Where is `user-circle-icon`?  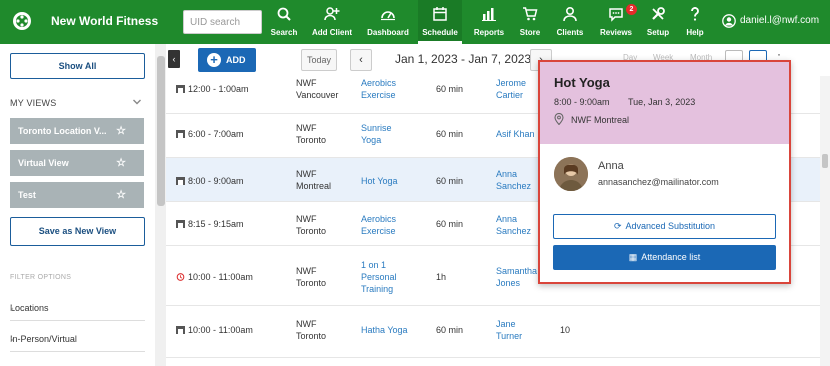
user-circle-icon is located at coordinates (729, 21).